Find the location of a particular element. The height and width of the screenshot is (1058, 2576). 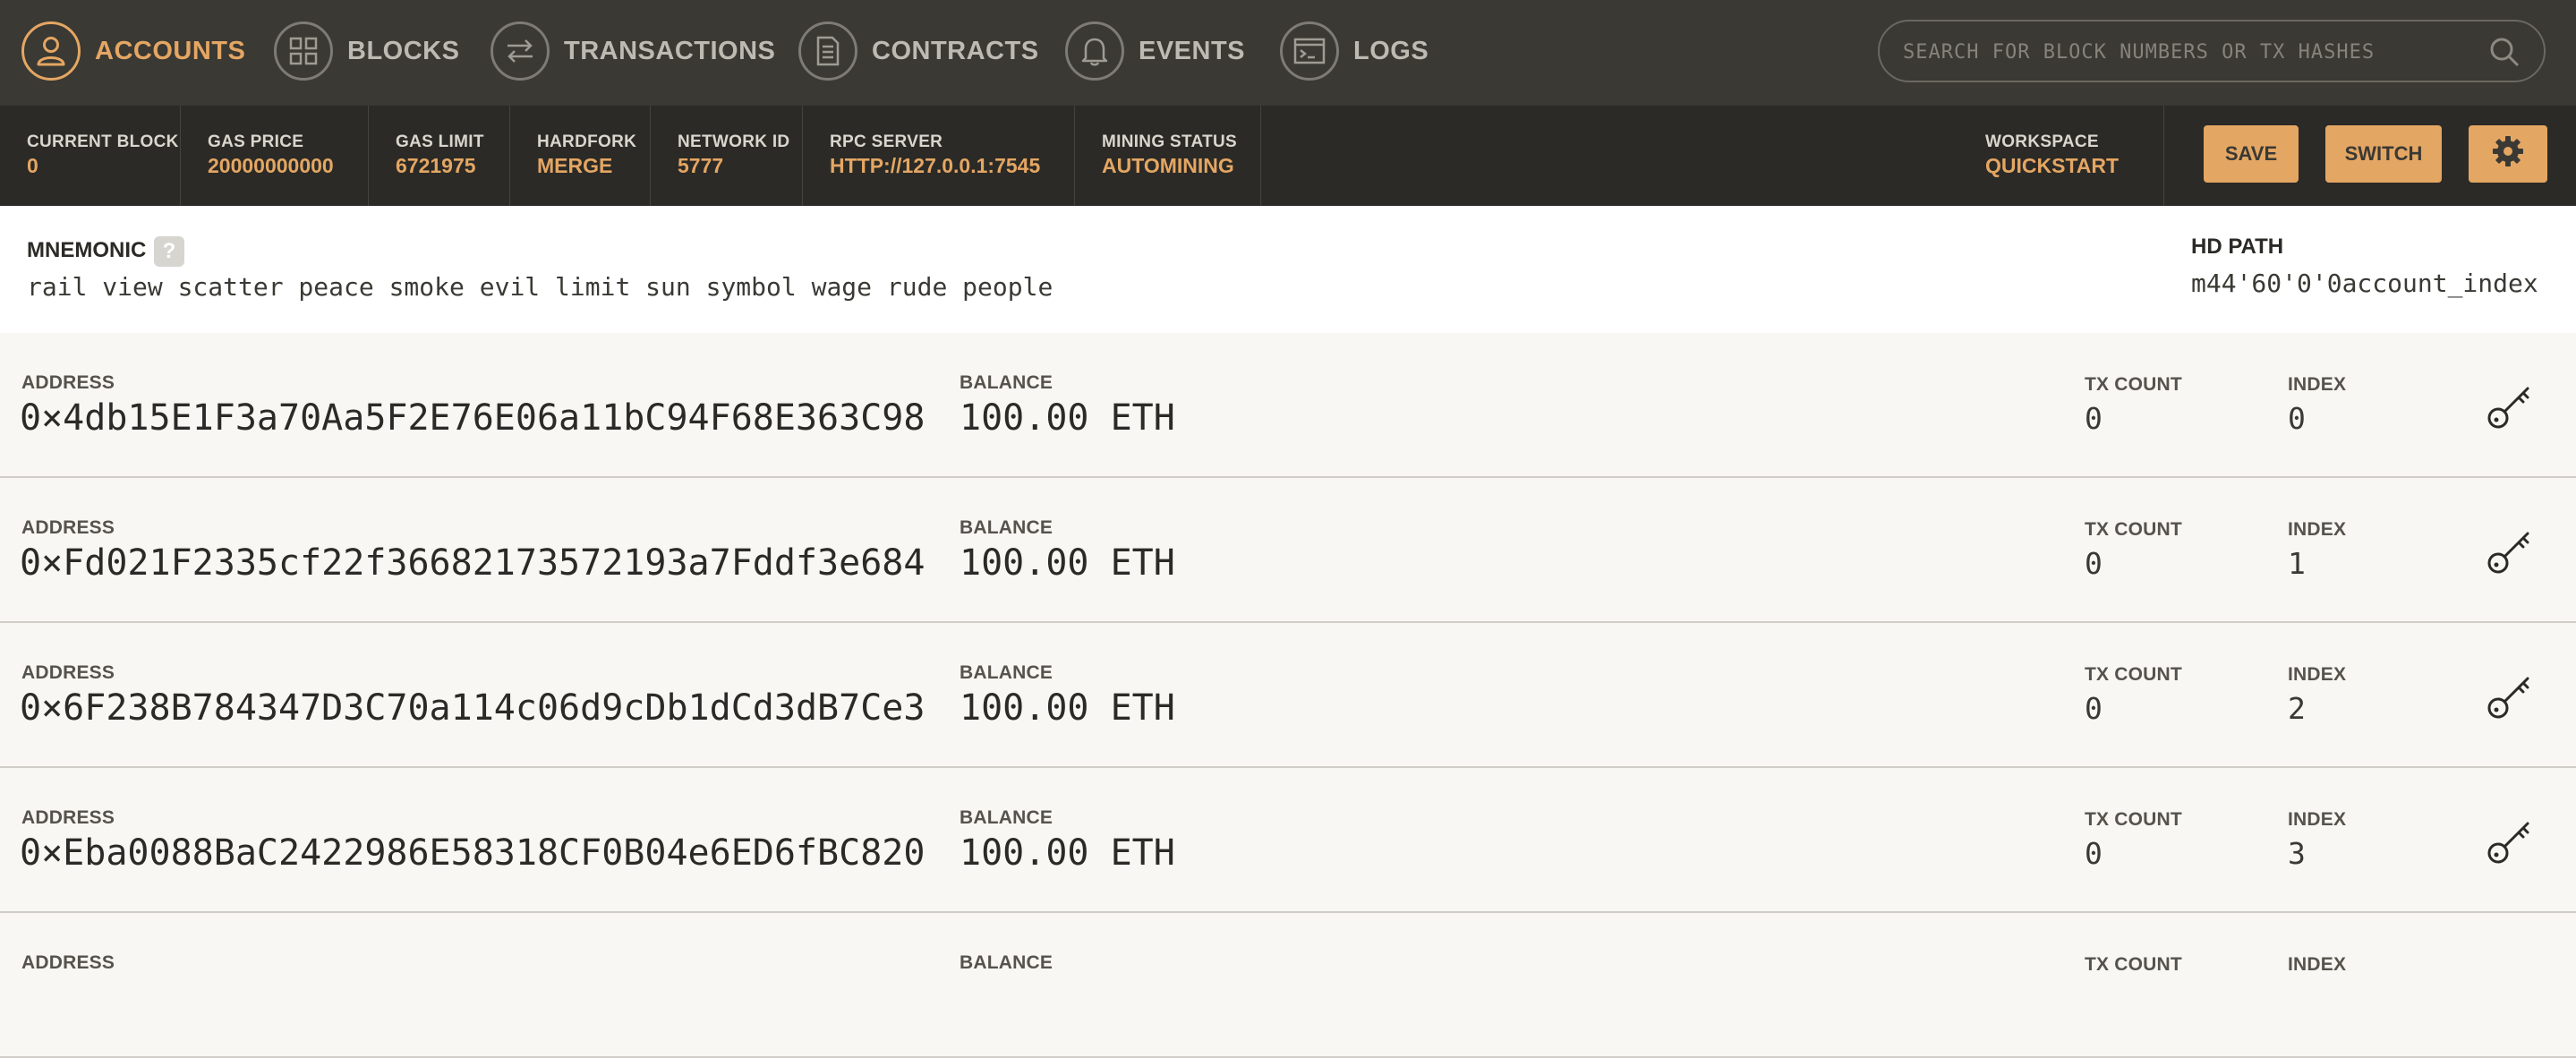

nav-accounts: ACCOUNTS is located at coordinates (133, 51).